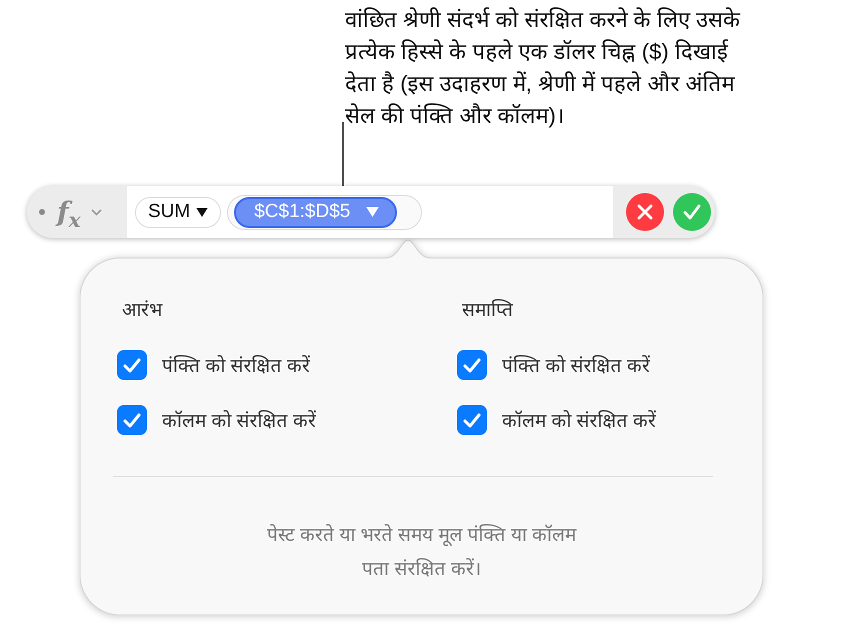  I want to click on accept-button, so click(692, 212).